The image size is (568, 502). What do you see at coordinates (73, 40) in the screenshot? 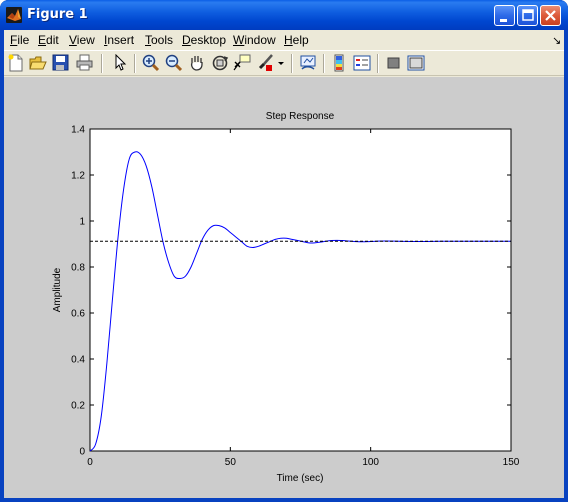
I see `menu-view-mnemonic: V` at bounding box center [73, 40].